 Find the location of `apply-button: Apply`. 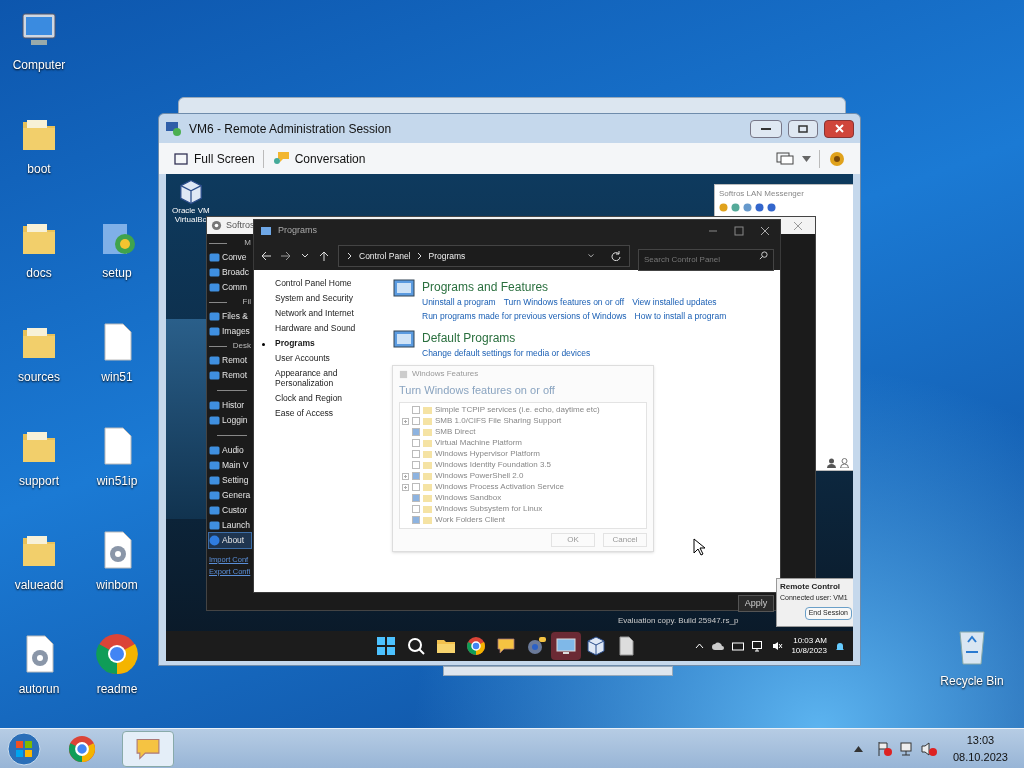

apply-button: Apply is located at coordinates (756, 603).